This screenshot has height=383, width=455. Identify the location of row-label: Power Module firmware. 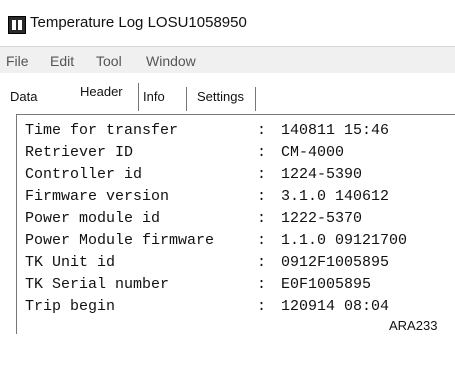
(120, 240).